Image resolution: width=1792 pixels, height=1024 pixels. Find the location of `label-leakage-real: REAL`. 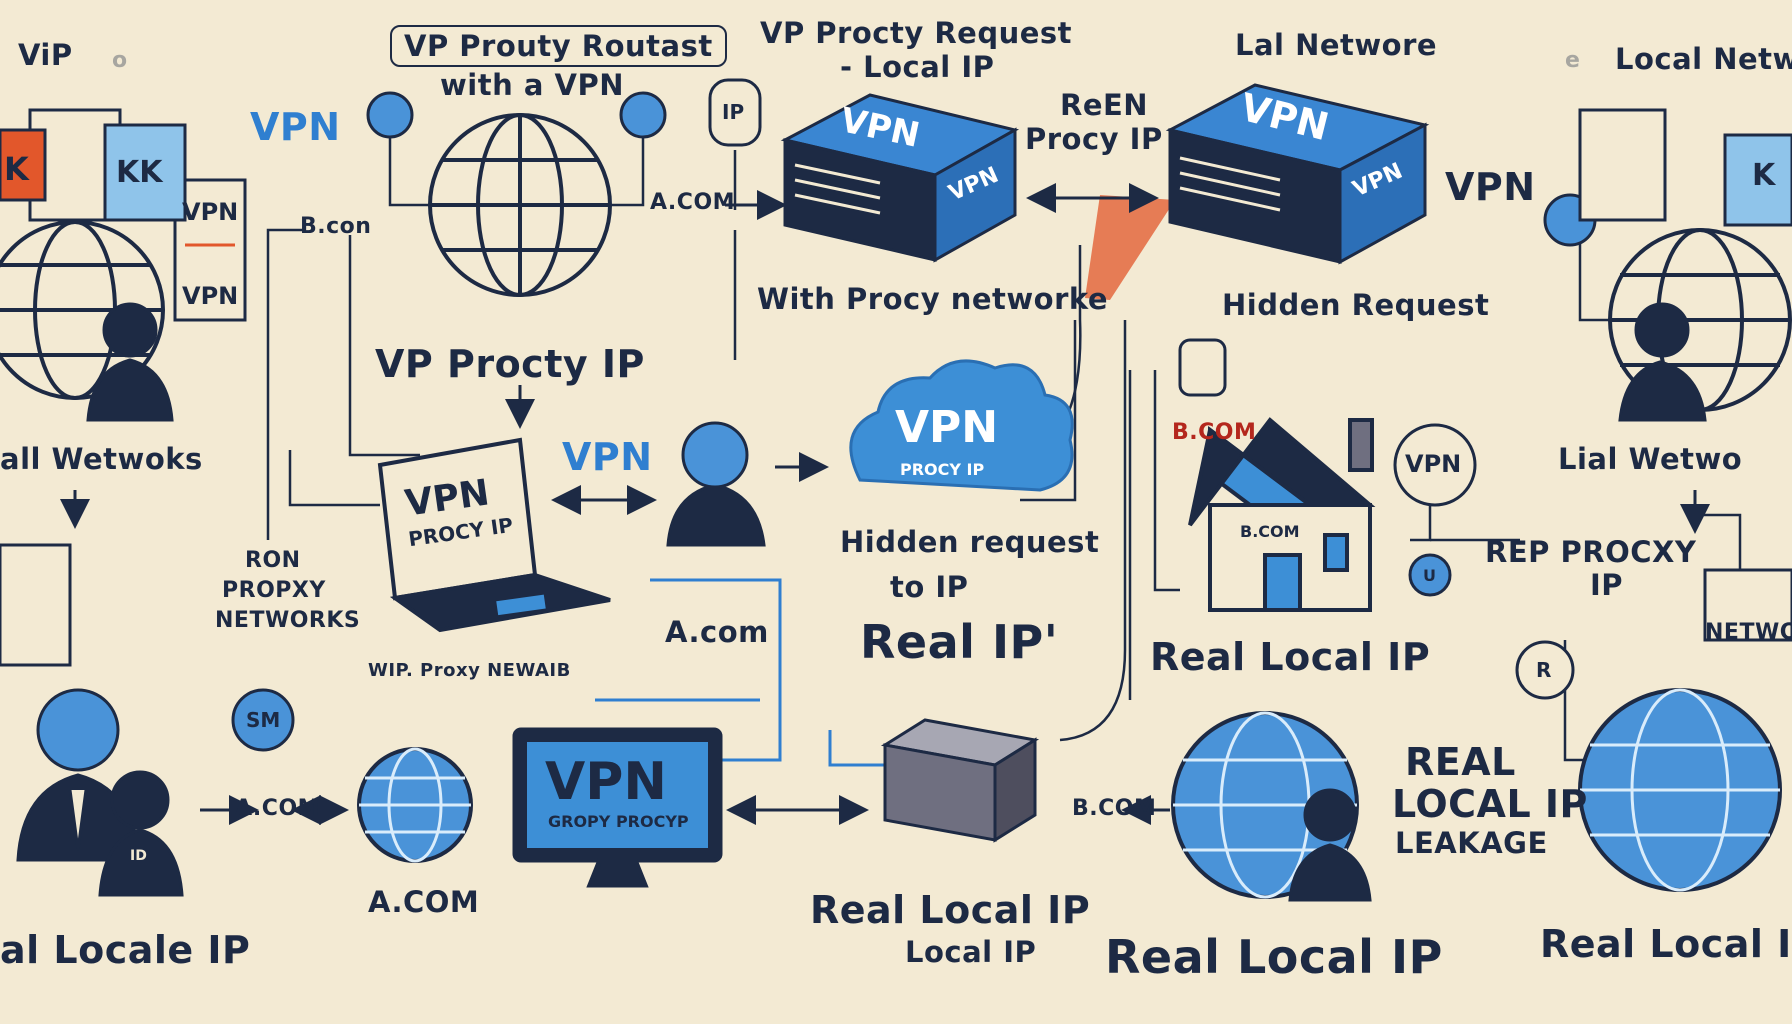

label-leakage-real: REAL is located at coordinates (1460, 762).